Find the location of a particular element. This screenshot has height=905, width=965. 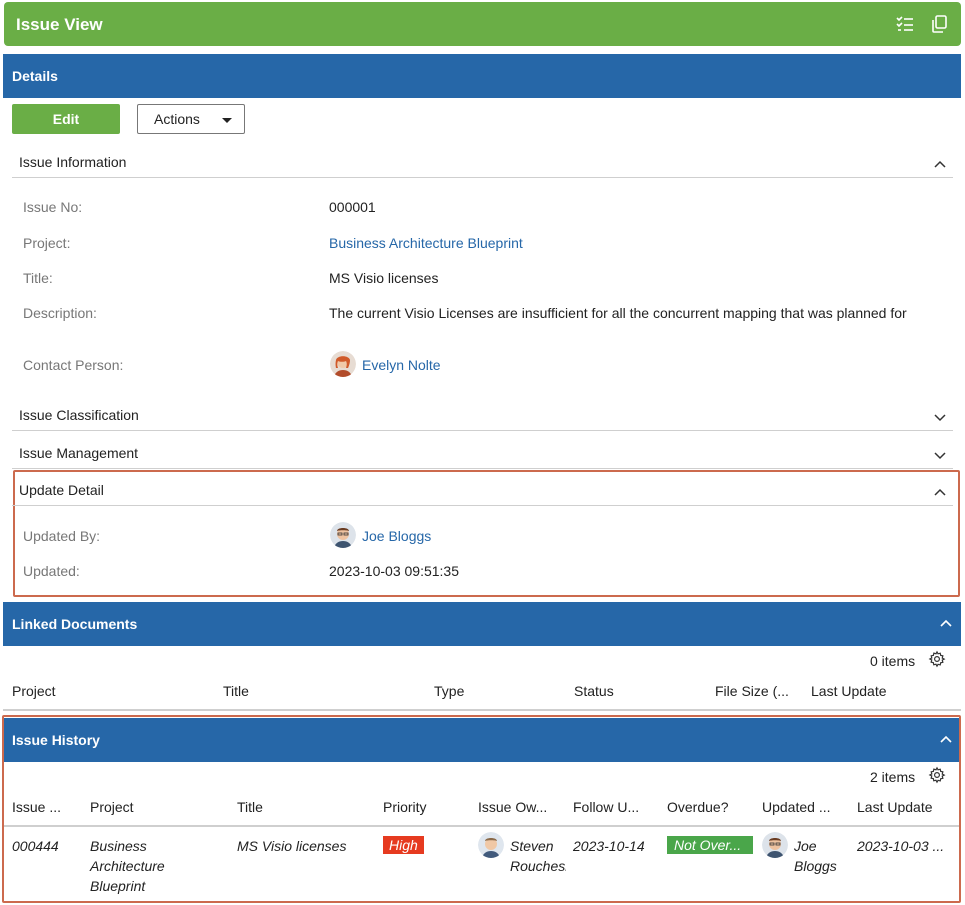

gear-icon is located at coordinates (937, 659).